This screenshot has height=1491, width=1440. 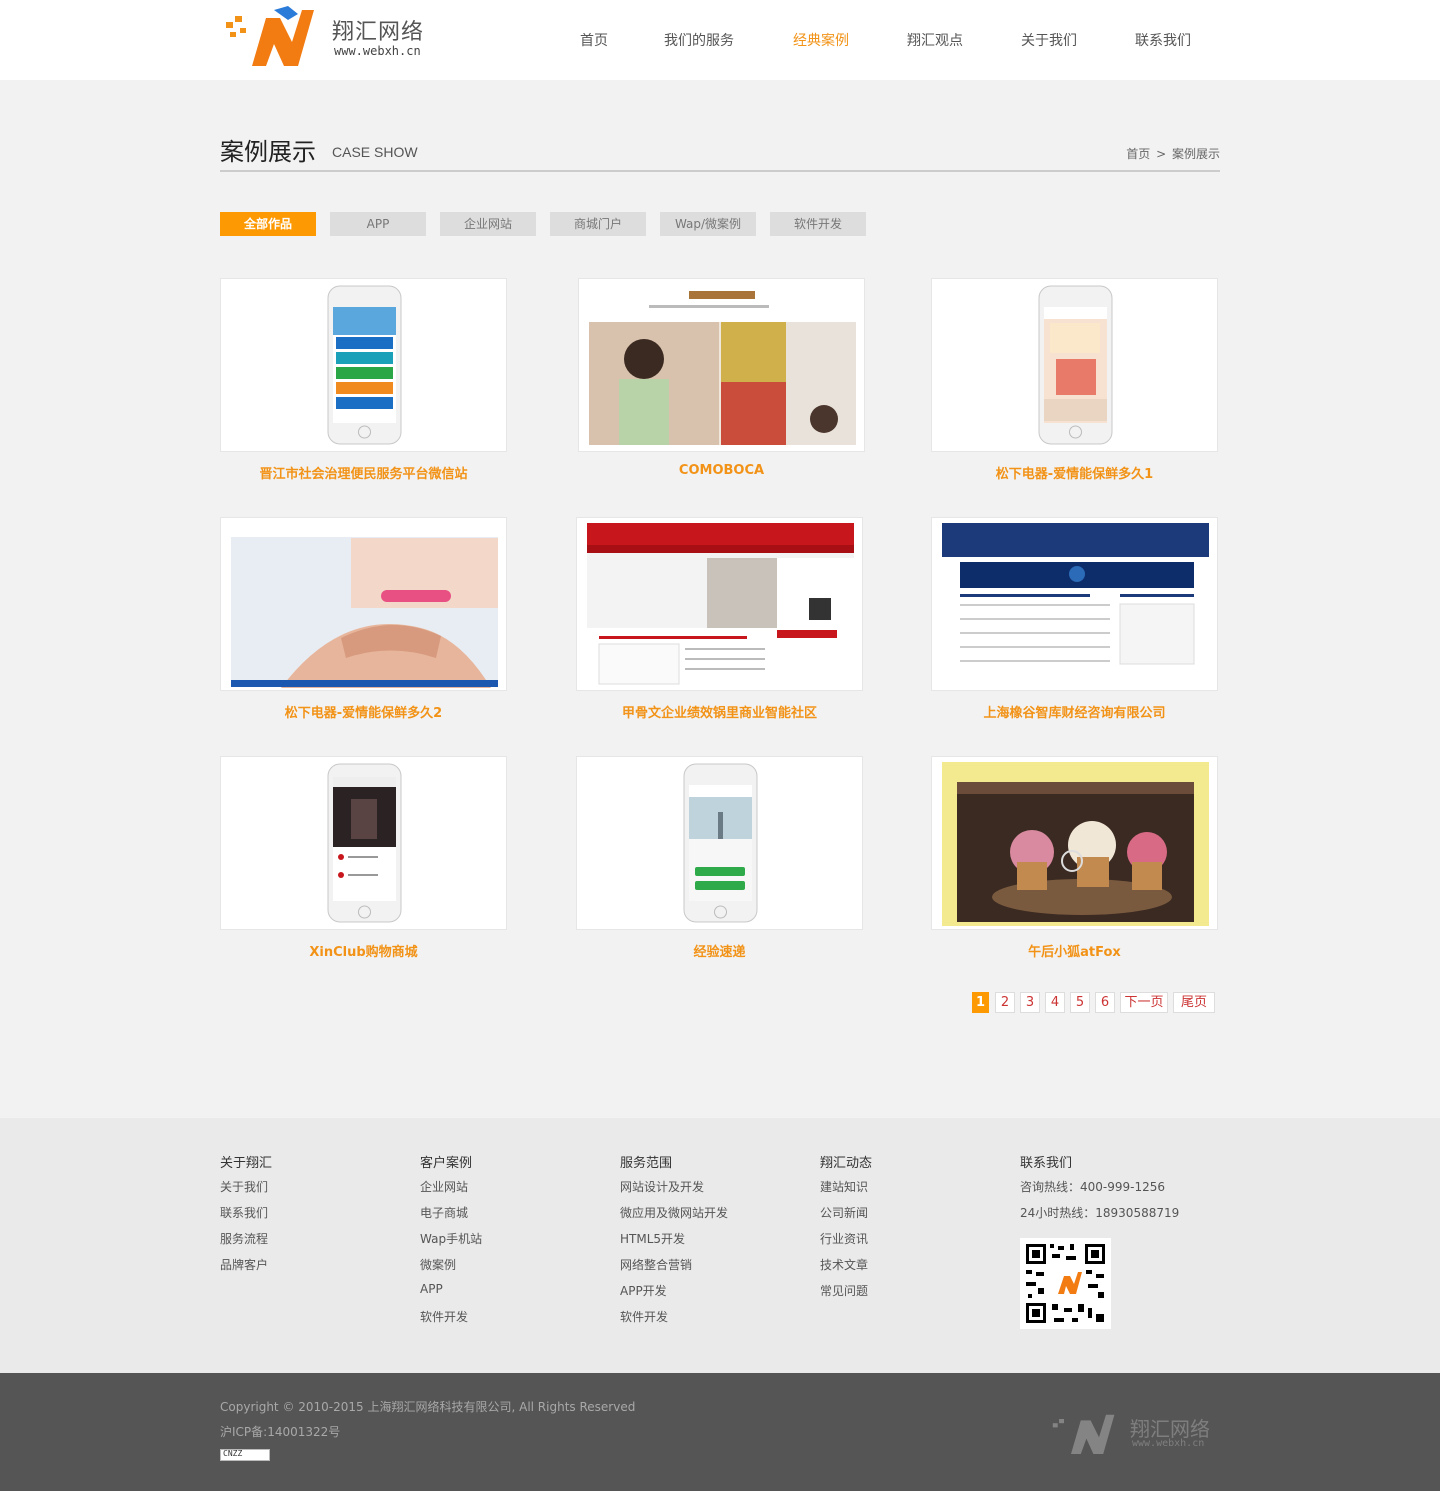 What do you see at coordinates (246, 1269) in the screenshot?
I see `footer-link: 品牌客户` at bounding box center [246, 1269].